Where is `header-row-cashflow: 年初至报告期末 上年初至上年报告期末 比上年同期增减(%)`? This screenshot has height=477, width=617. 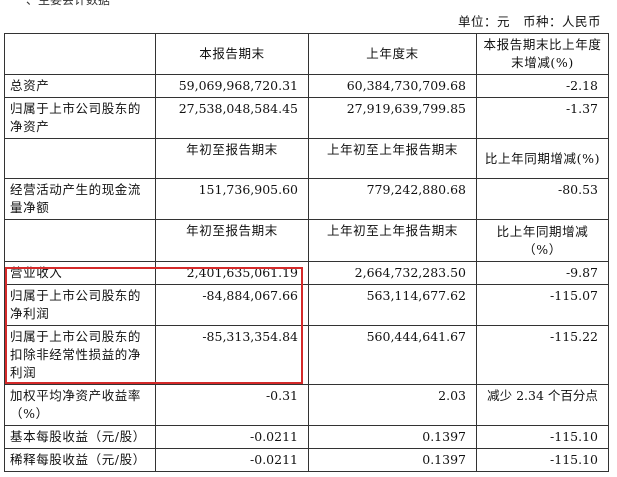
header-row-cashflow: 年初至报告期末 上年初至上年报告期末 比上年同期增减(%) is located at coordinates (306, 158).